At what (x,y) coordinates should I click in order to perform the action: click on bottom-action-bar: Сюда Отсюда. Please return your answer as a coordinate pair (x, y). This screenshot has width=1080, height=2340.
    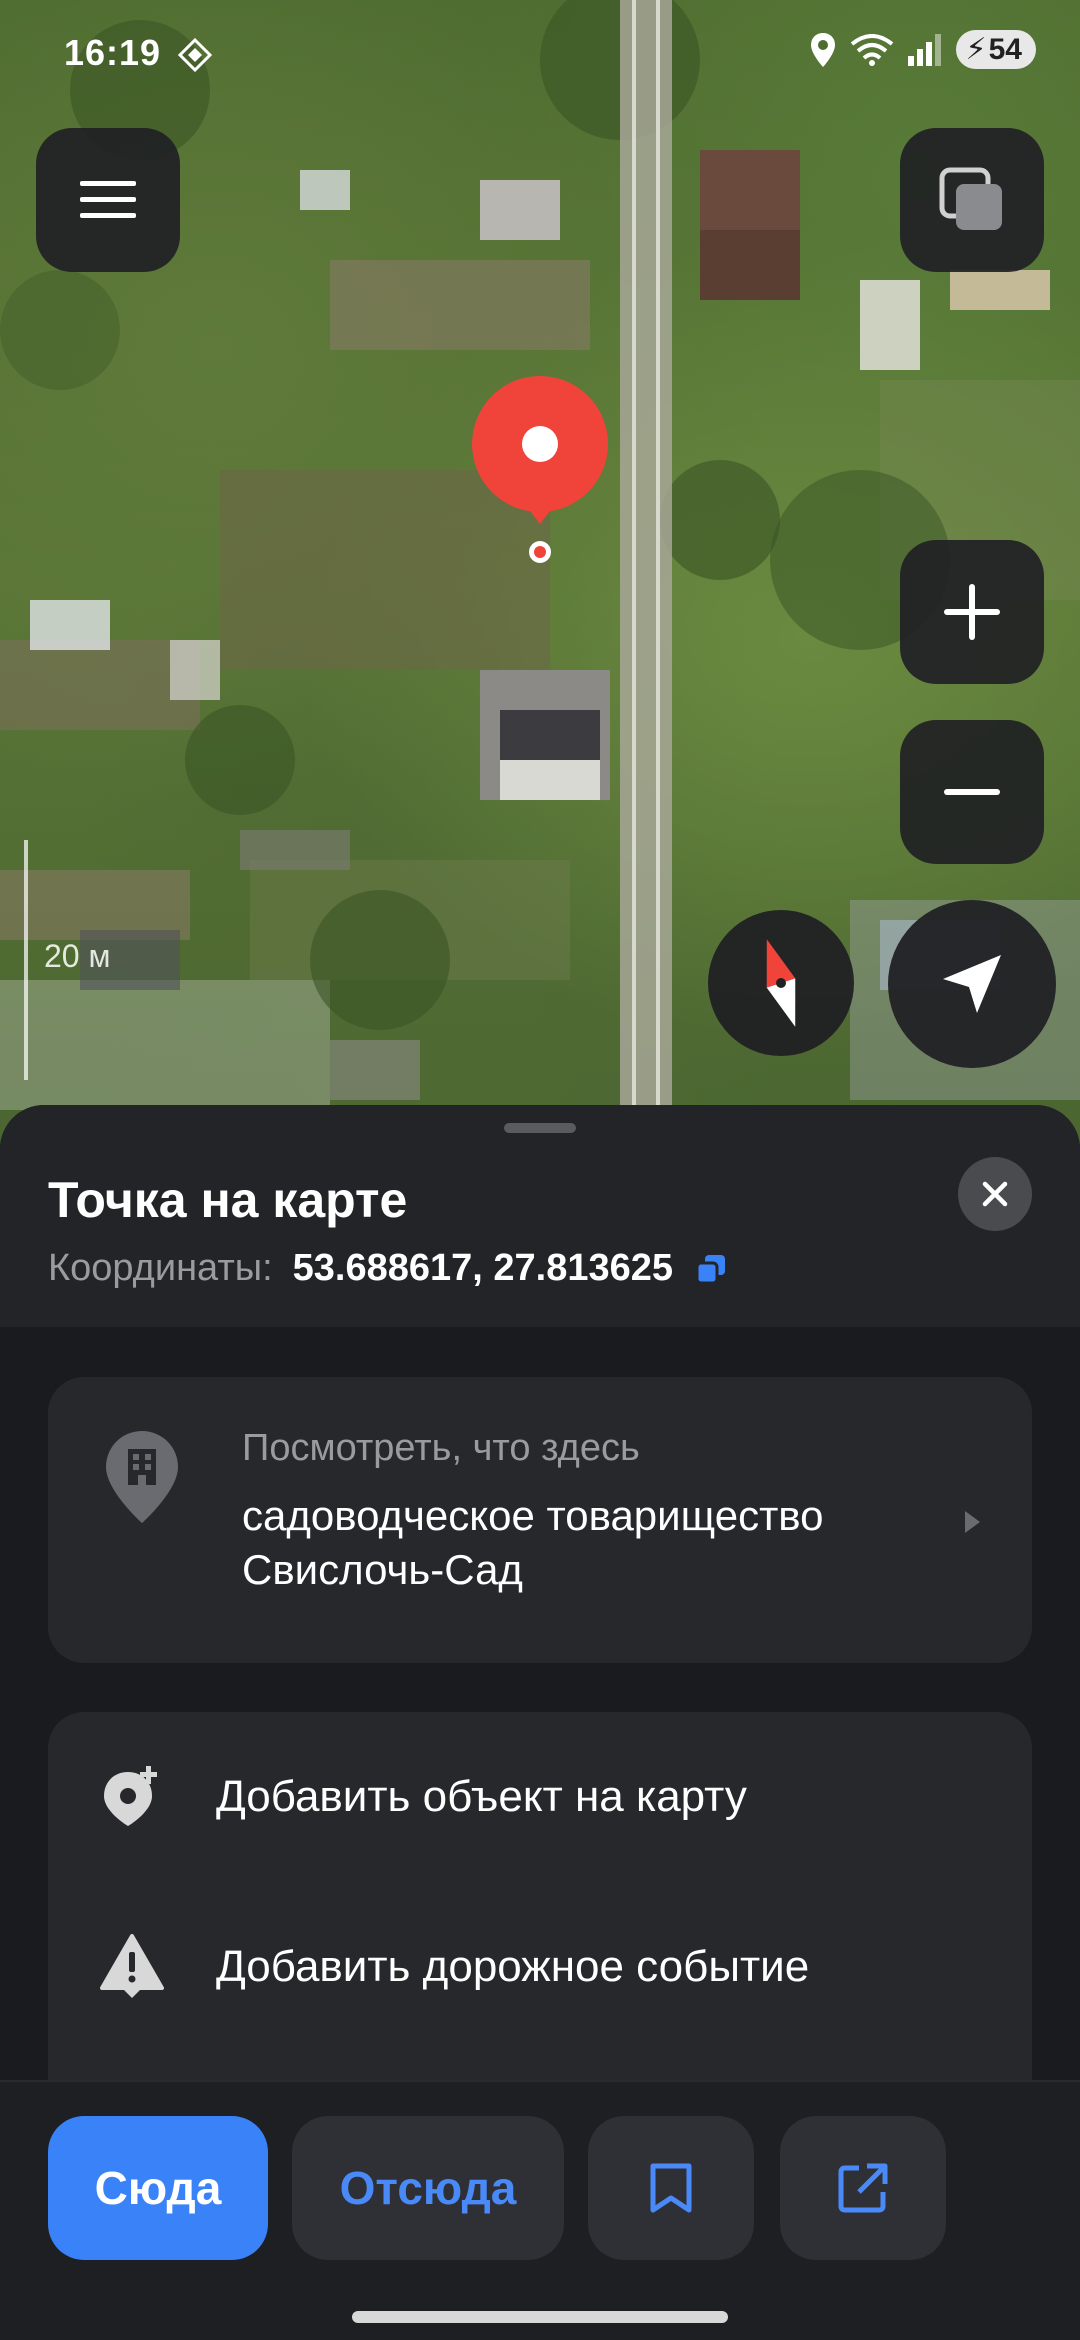
    Looking at the image, I should click on (540, 2210).